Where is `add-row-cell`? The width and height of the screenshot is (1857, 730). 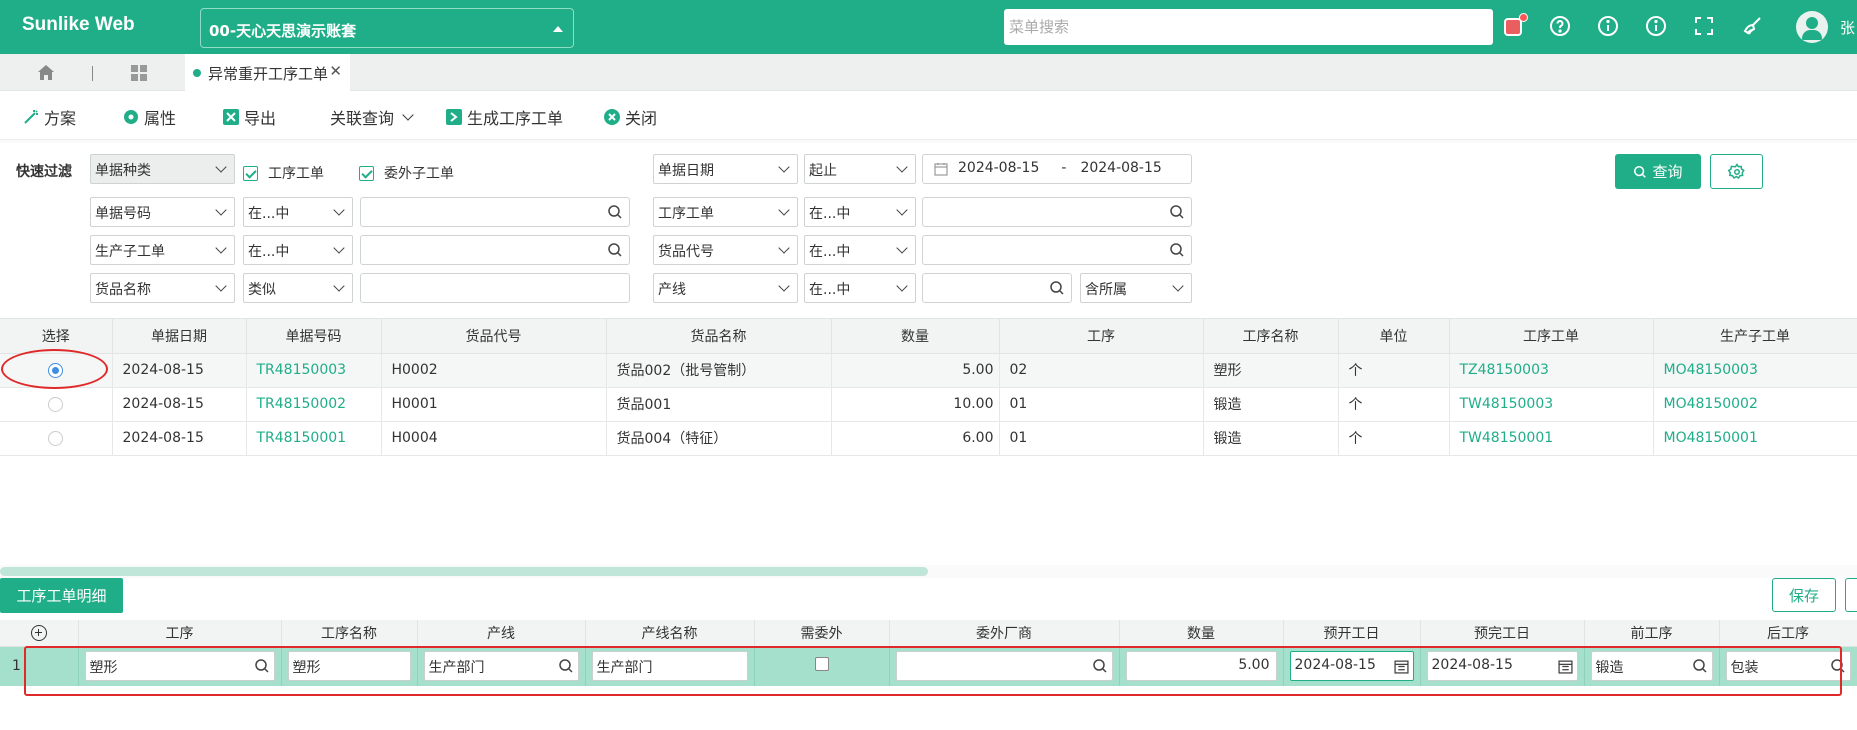 add-row-cell is located at coordinates (39, 633).